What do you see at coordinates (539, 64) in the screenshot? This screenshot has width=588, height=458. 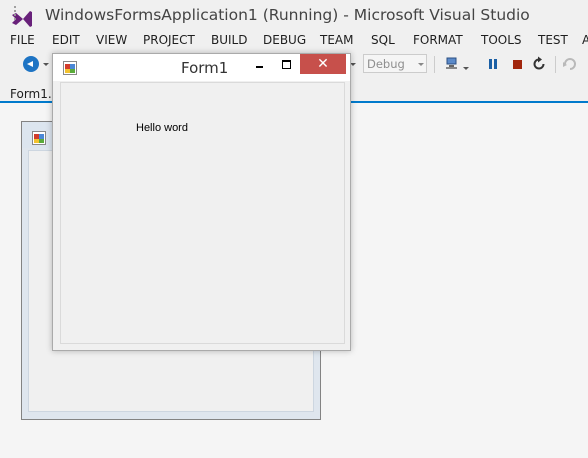 I see `restart-icon` at bounding box center [539, 64].